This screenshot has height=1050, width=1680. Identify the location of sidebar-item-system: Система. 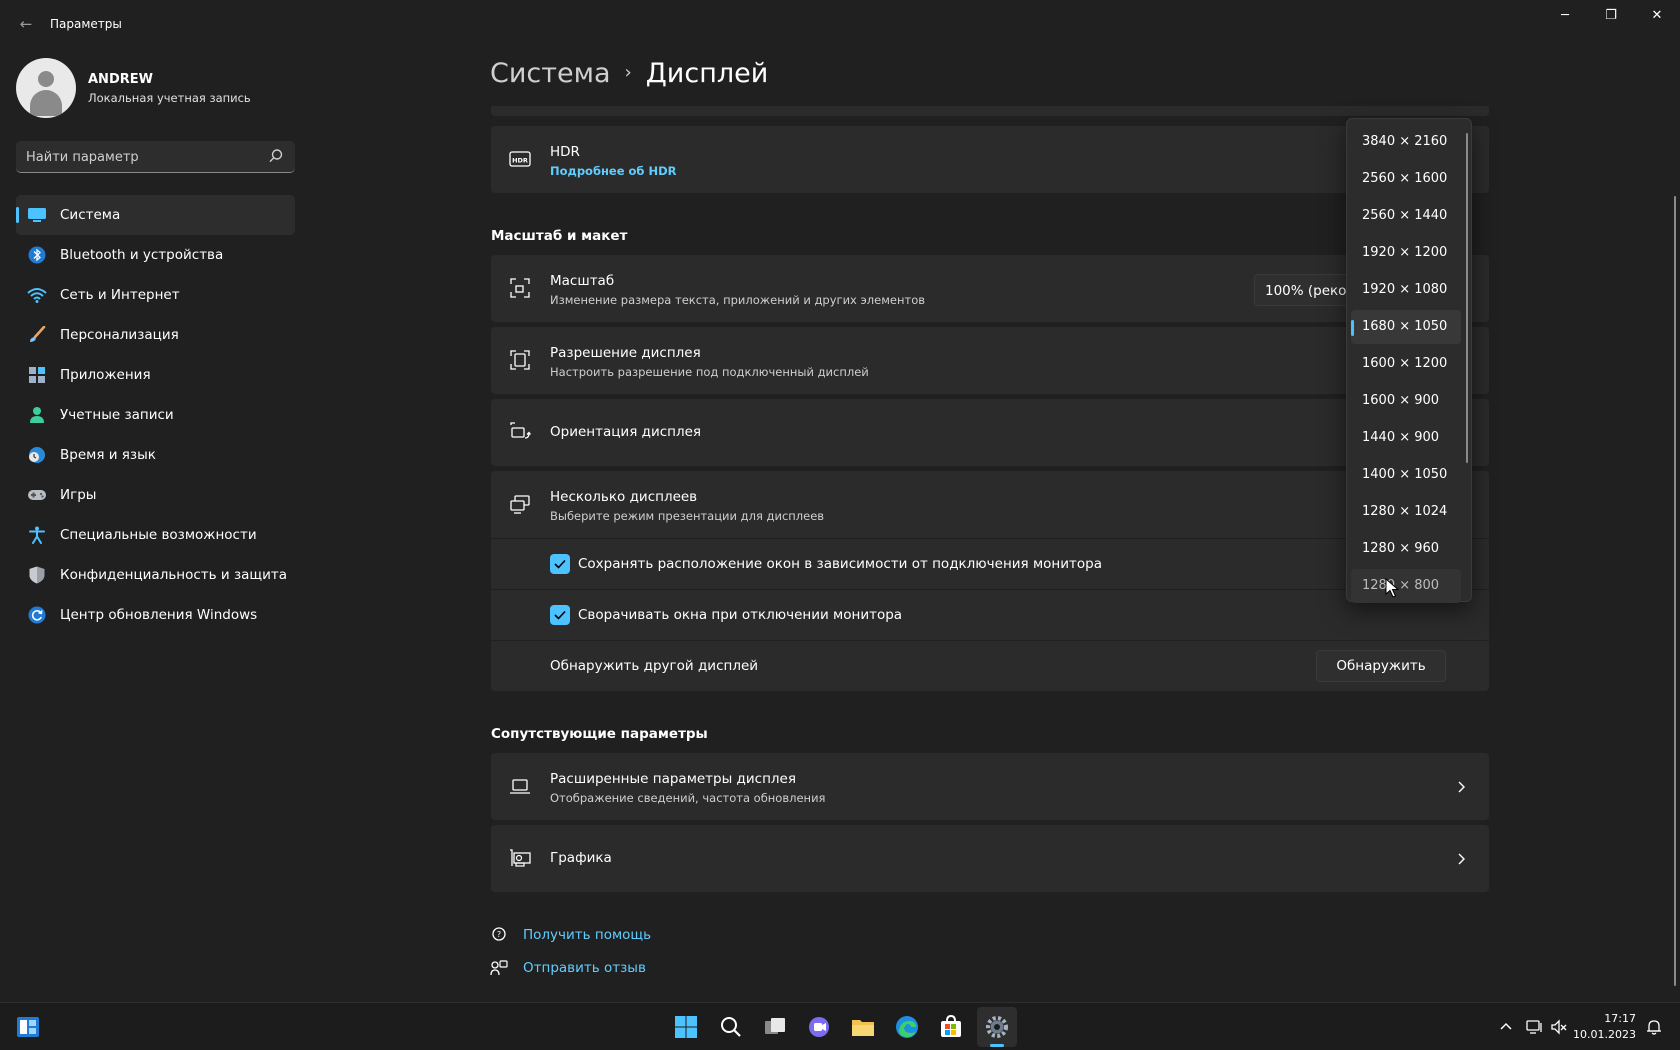
(155, 215).